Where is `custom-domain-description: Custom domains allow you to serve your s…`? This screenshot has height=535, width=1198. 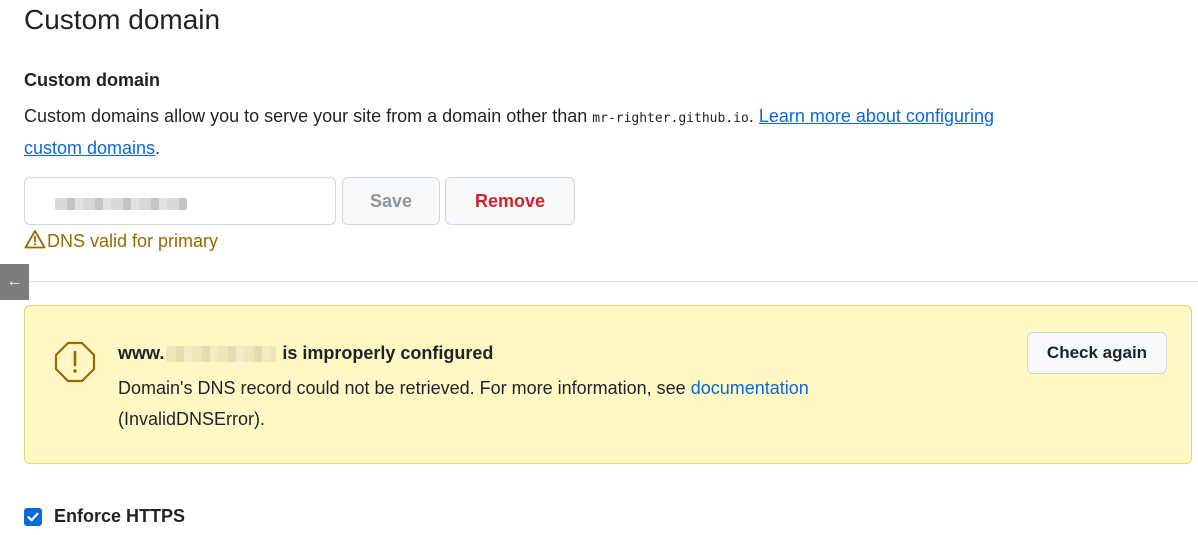
custom-domain-description: Custom domains allow you to serve your s… is located at coordinates (610, 117).